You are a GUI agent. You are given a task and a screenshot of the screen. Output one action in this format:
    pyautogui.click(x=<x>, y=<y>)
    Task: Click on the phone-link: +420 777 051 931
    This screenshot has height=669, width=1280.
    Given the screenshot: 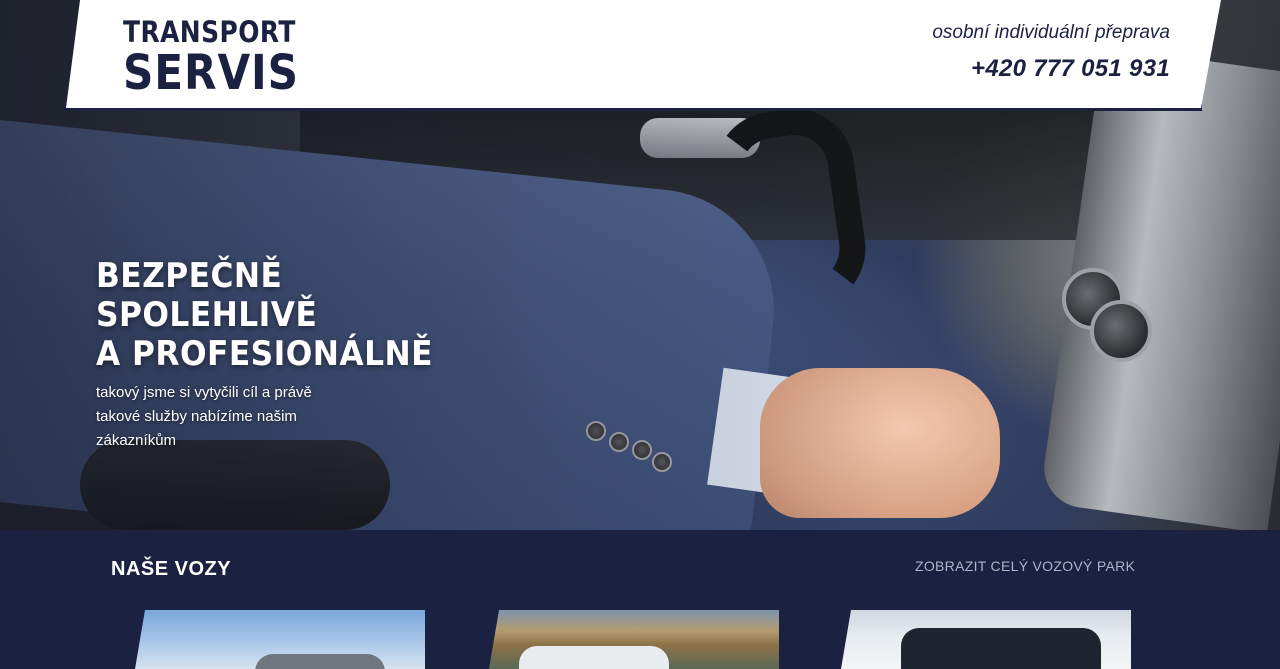 What is the action you would take?
    pyautogui.click(x=1070, y=69)
    